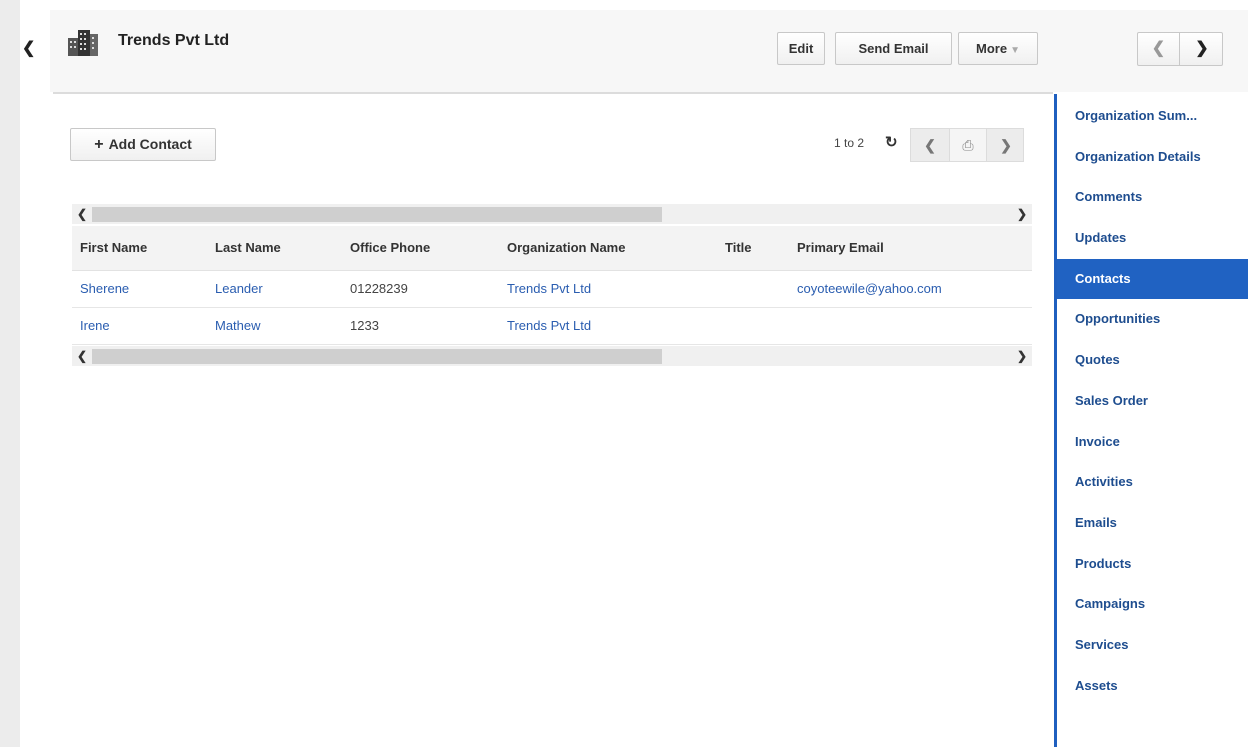  I want to click on pagination-controls: ❮ ⎙ ❯, so click(967, 145).